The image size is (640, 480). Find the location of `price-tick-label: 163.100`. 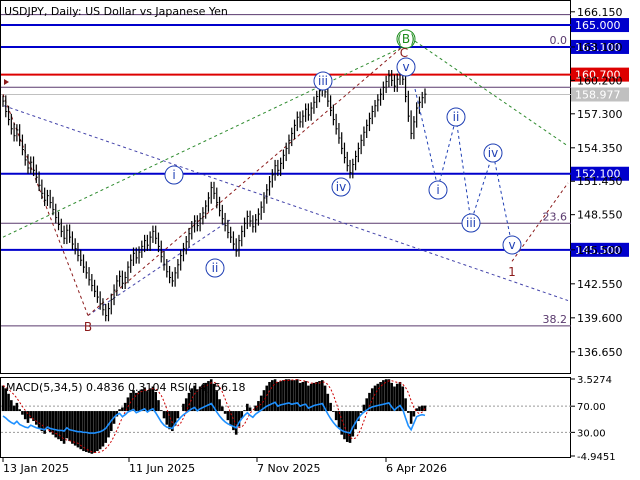

price-tick-label: 163.100 is located at coordinates (600, 47).